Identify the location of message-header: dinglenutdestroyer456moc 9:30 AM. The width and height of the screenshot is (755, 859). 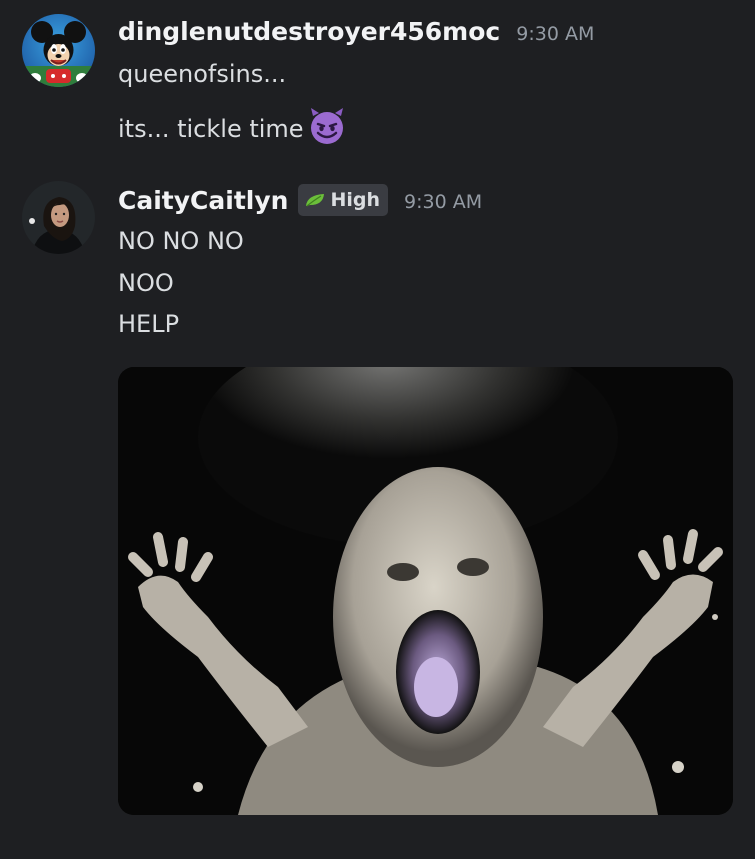
(356, 31).